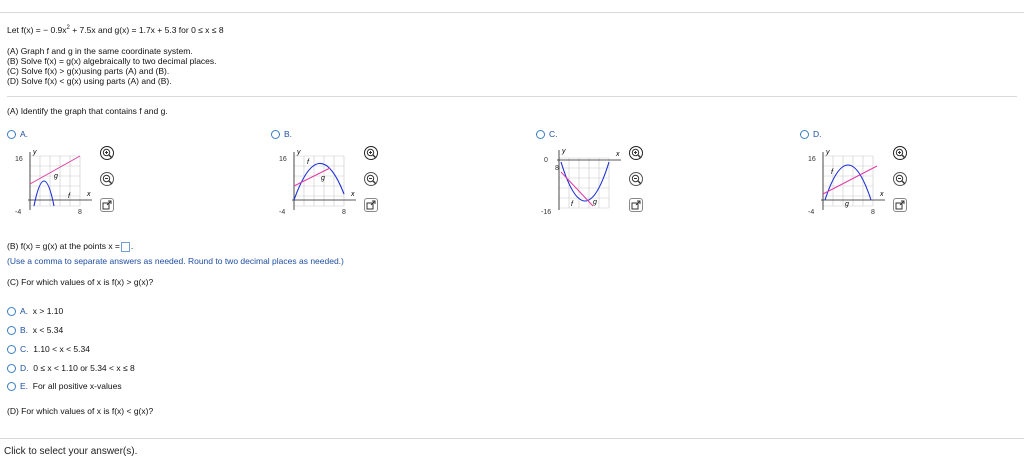 The height and width of the screenshot is (464, 1024). I want to click on part-c-option-d: D. 0 ≤ x < 1.10 or 5.34 < x ≤ 8, so click(71, 368).